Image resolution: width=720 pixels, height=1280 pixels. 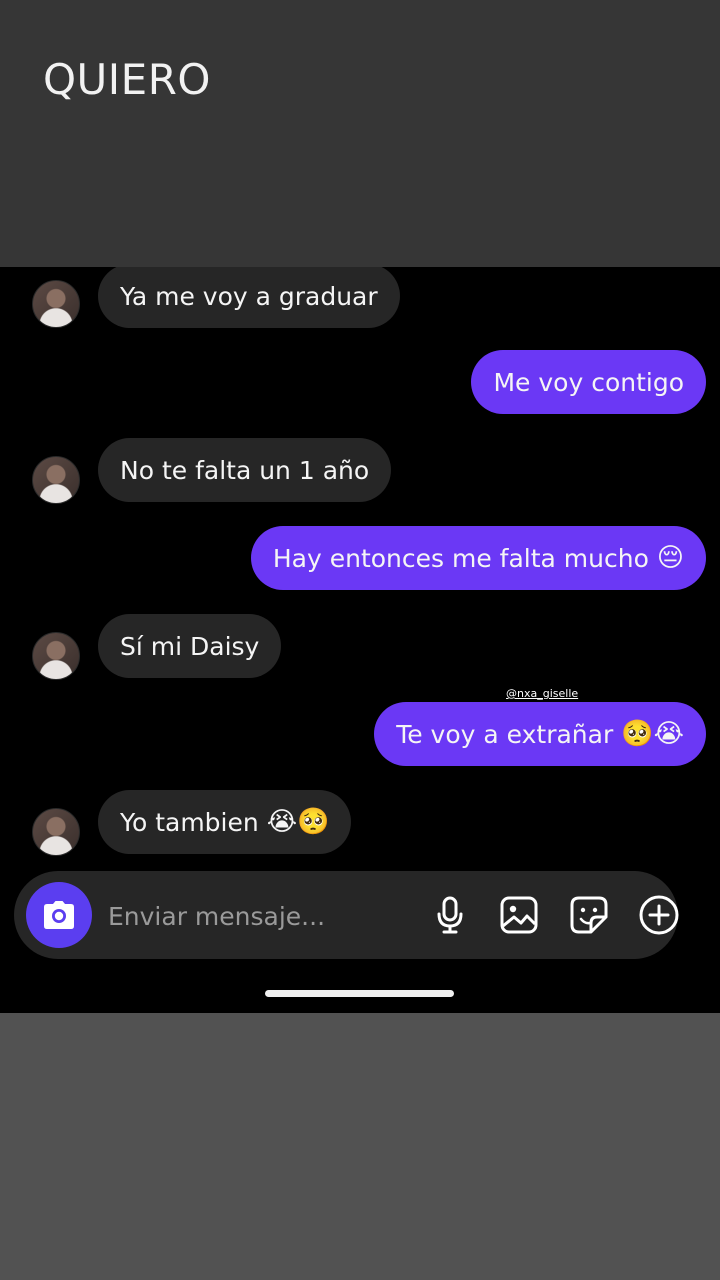 I want to click on gallery-icon, so click(x=519, y=915).